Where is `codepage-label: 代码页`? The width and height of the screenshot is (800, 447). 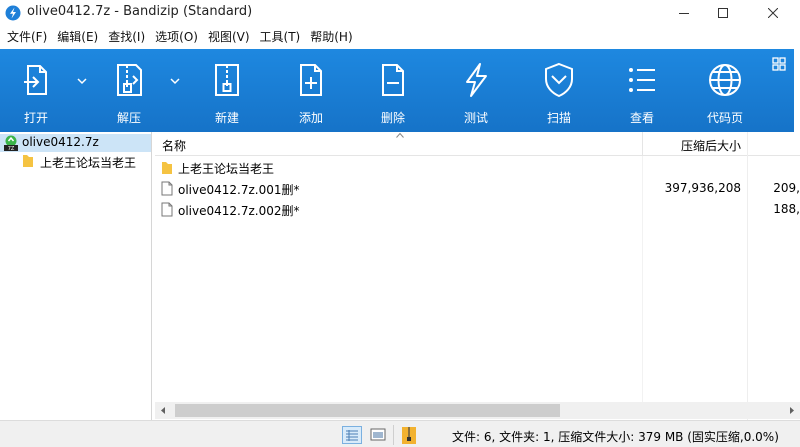
codepage-label: 代码页 is located at coordinates (724, 118).